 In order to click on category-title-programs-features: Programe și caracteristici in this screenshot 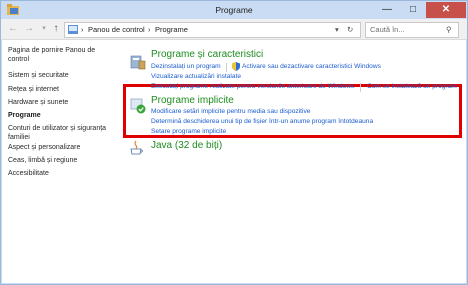, I will do `click(207, 54)`.